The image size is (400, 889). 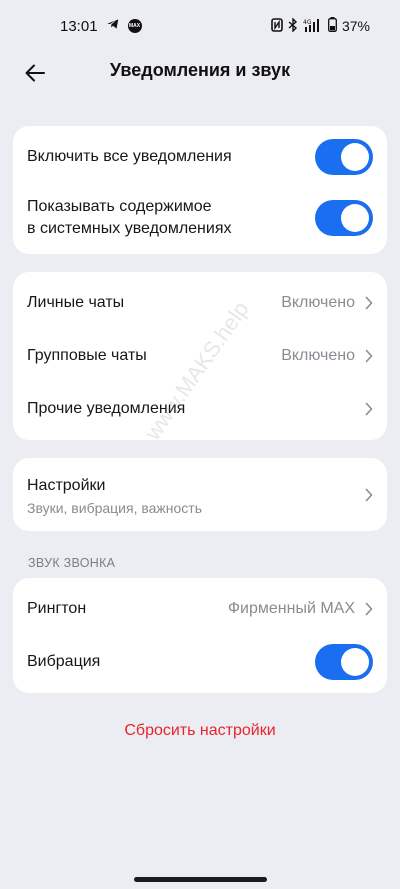 I want to click on settings-label: Настройки, so click(x=66, y=485).